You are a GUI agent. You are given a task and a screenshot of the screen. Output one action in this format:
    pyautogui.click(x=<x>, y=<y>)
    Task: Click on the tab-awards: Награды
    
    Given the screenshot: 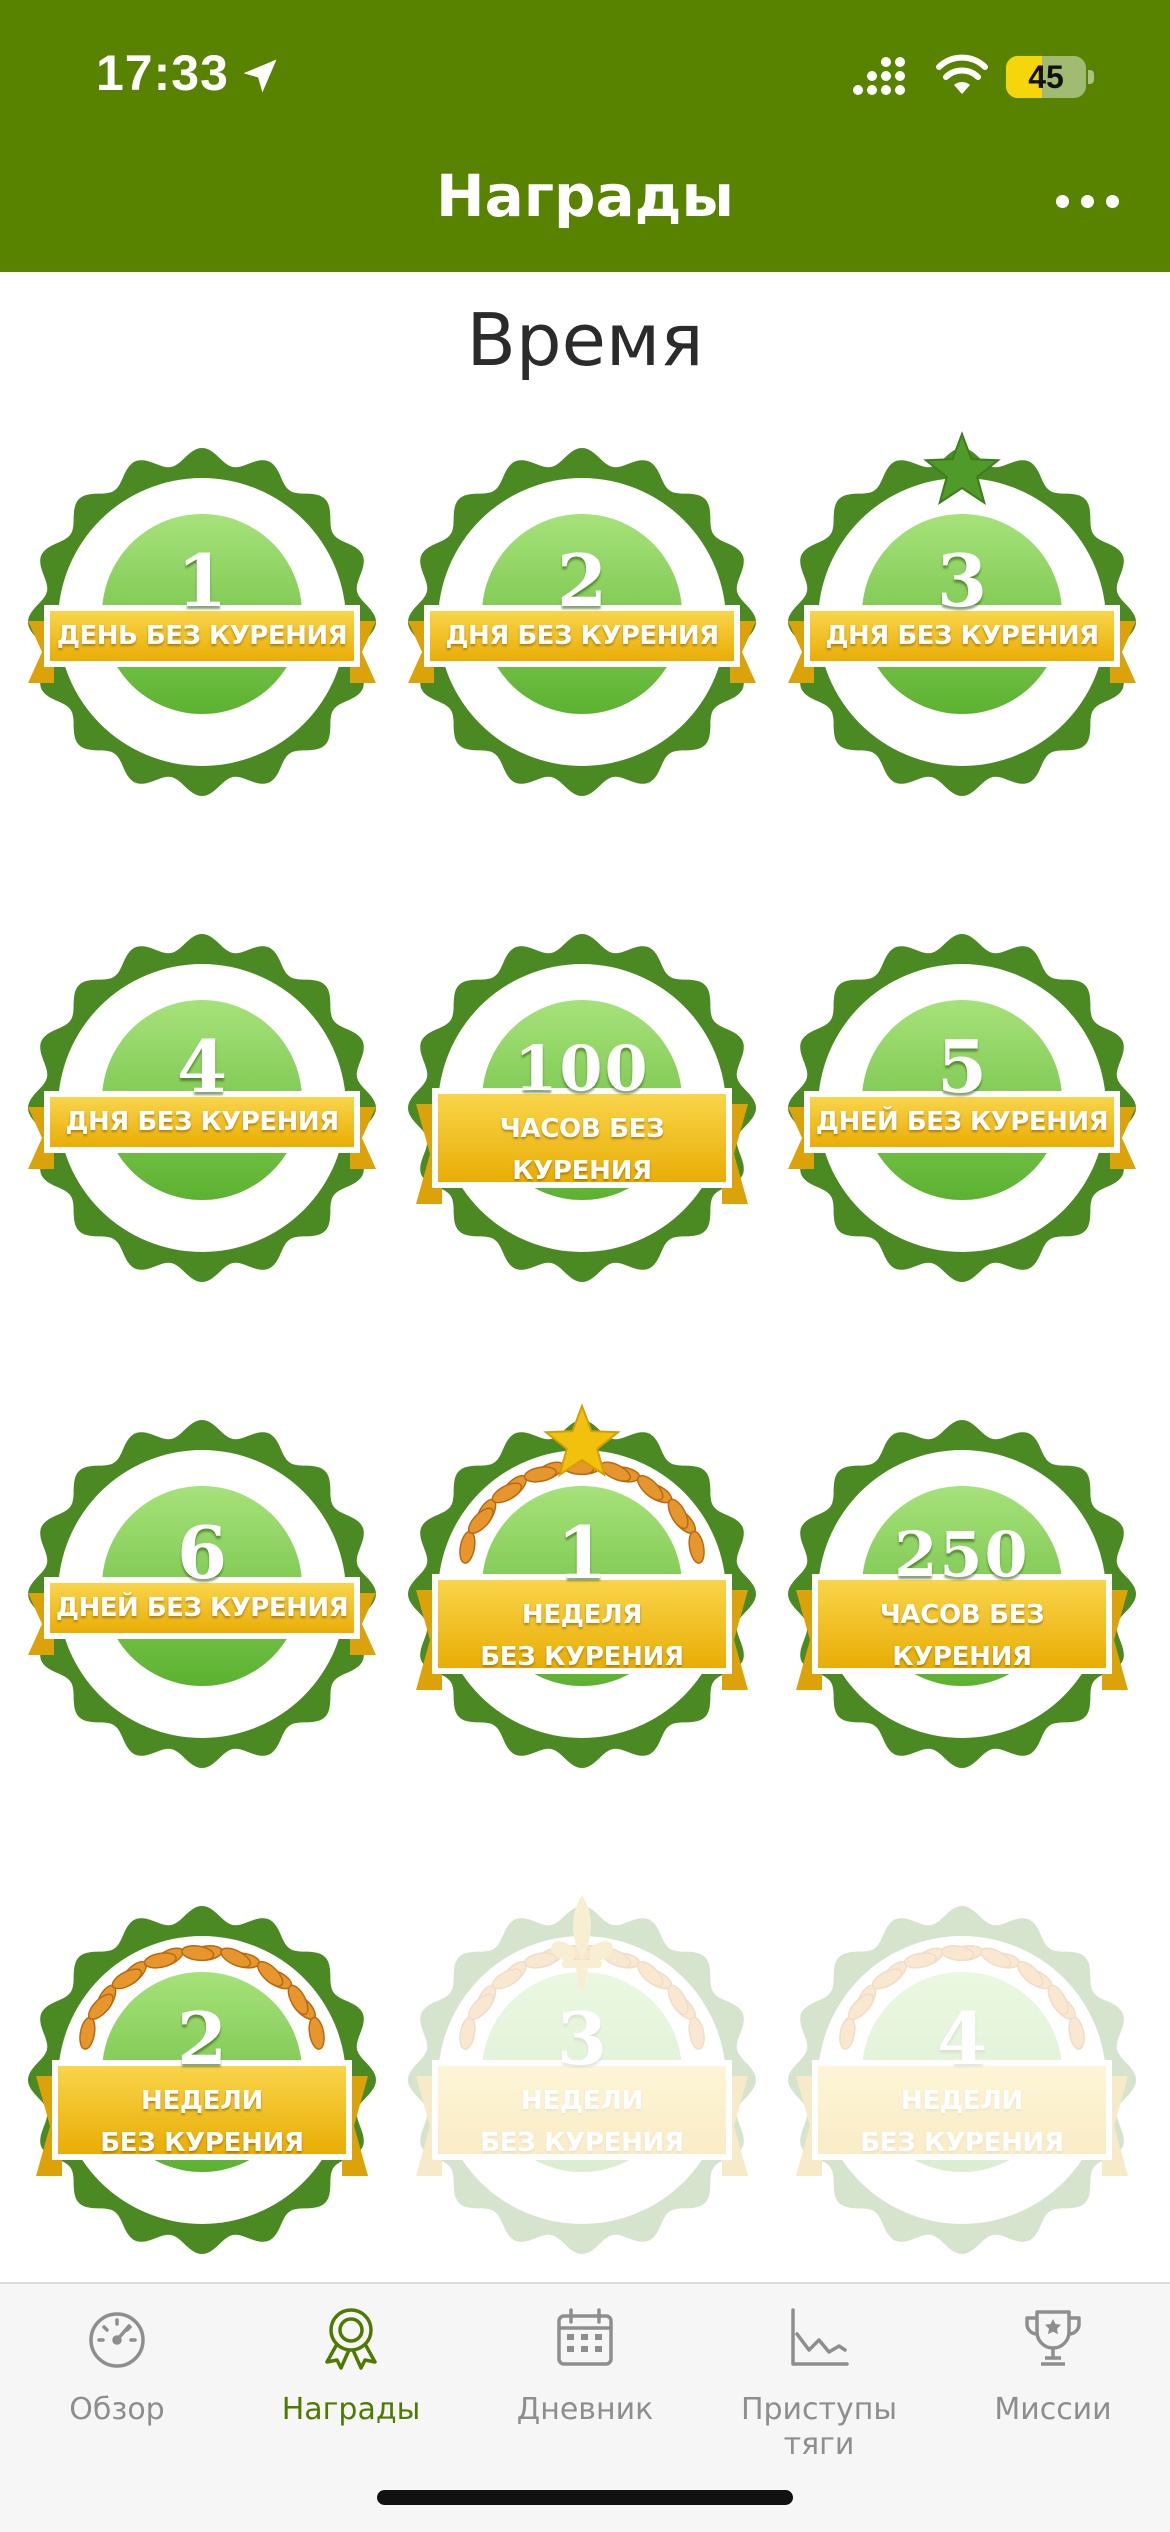 What is the action you would take?
    pyautogui.click(x=351, y=2369)
    